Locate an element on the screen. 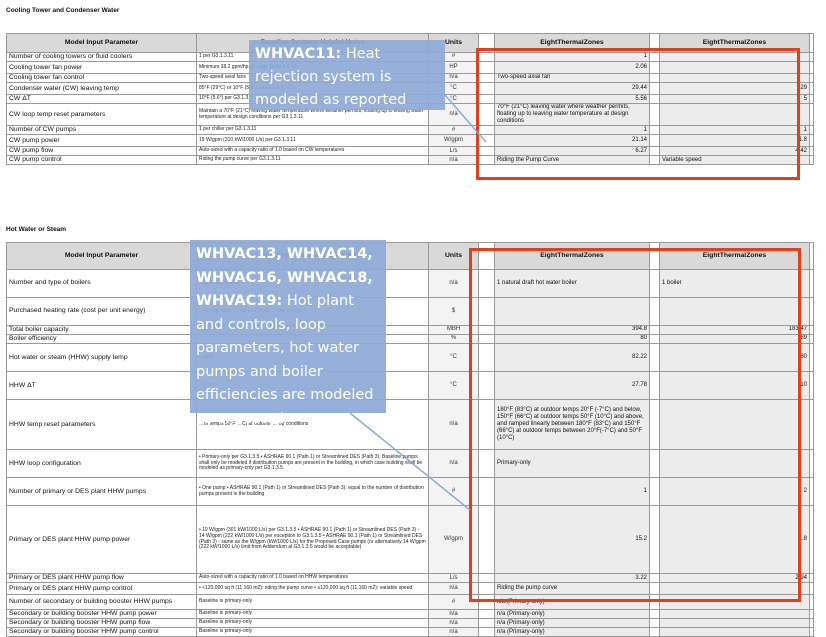  column-header: EightThermalZones is located at coordinates (734, 43).